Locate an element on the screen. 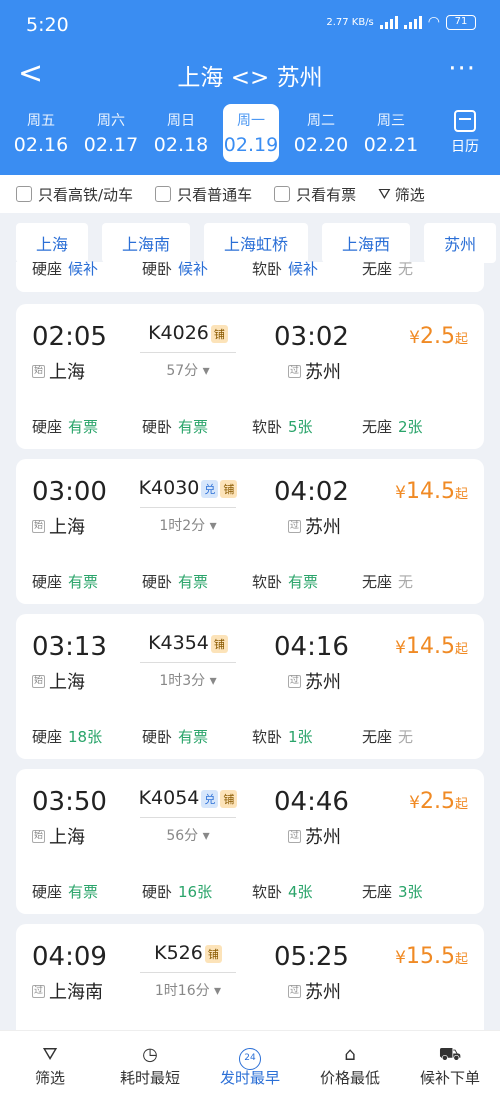  date-value: 02.17 is located at coordinates (111, 145).